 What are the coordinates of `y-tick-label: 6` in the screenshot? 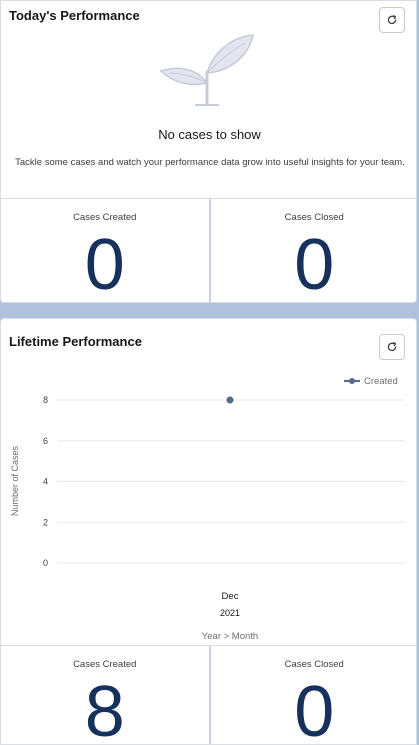 It's located at (45, 441).